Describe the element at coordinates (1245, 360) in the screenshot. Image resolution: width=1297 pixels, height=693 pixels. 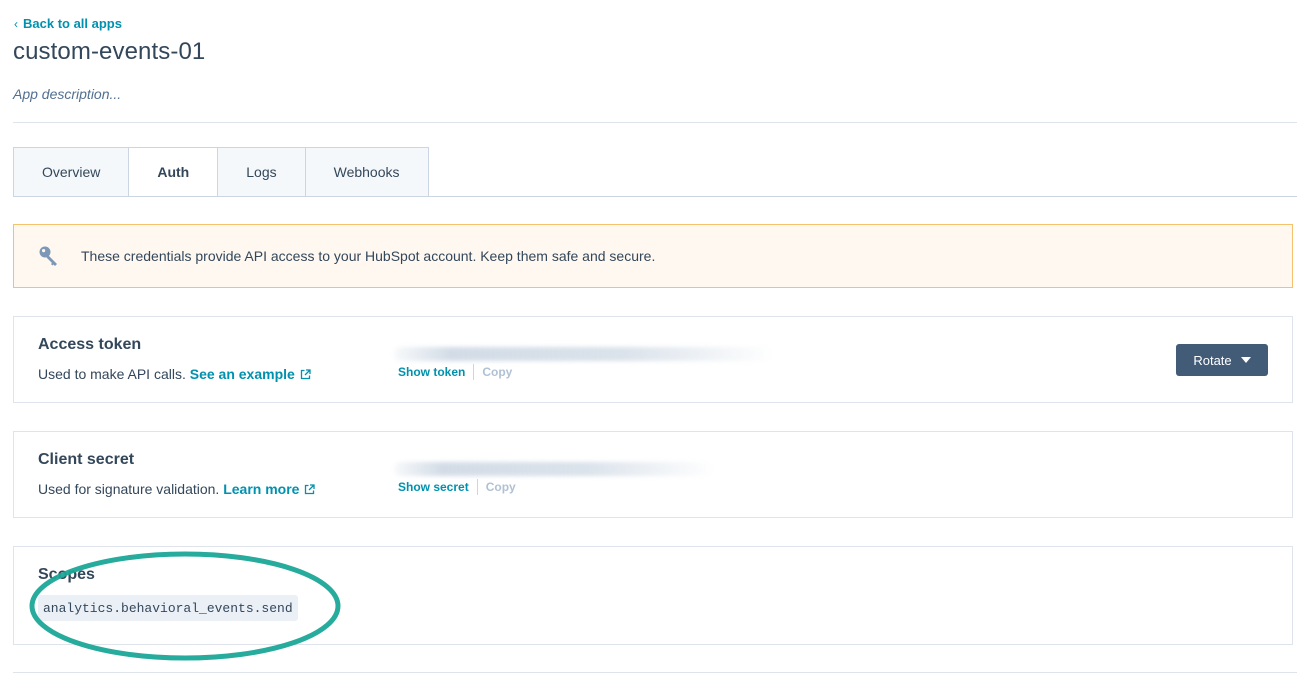
I see `caret-down-icon` at that location.